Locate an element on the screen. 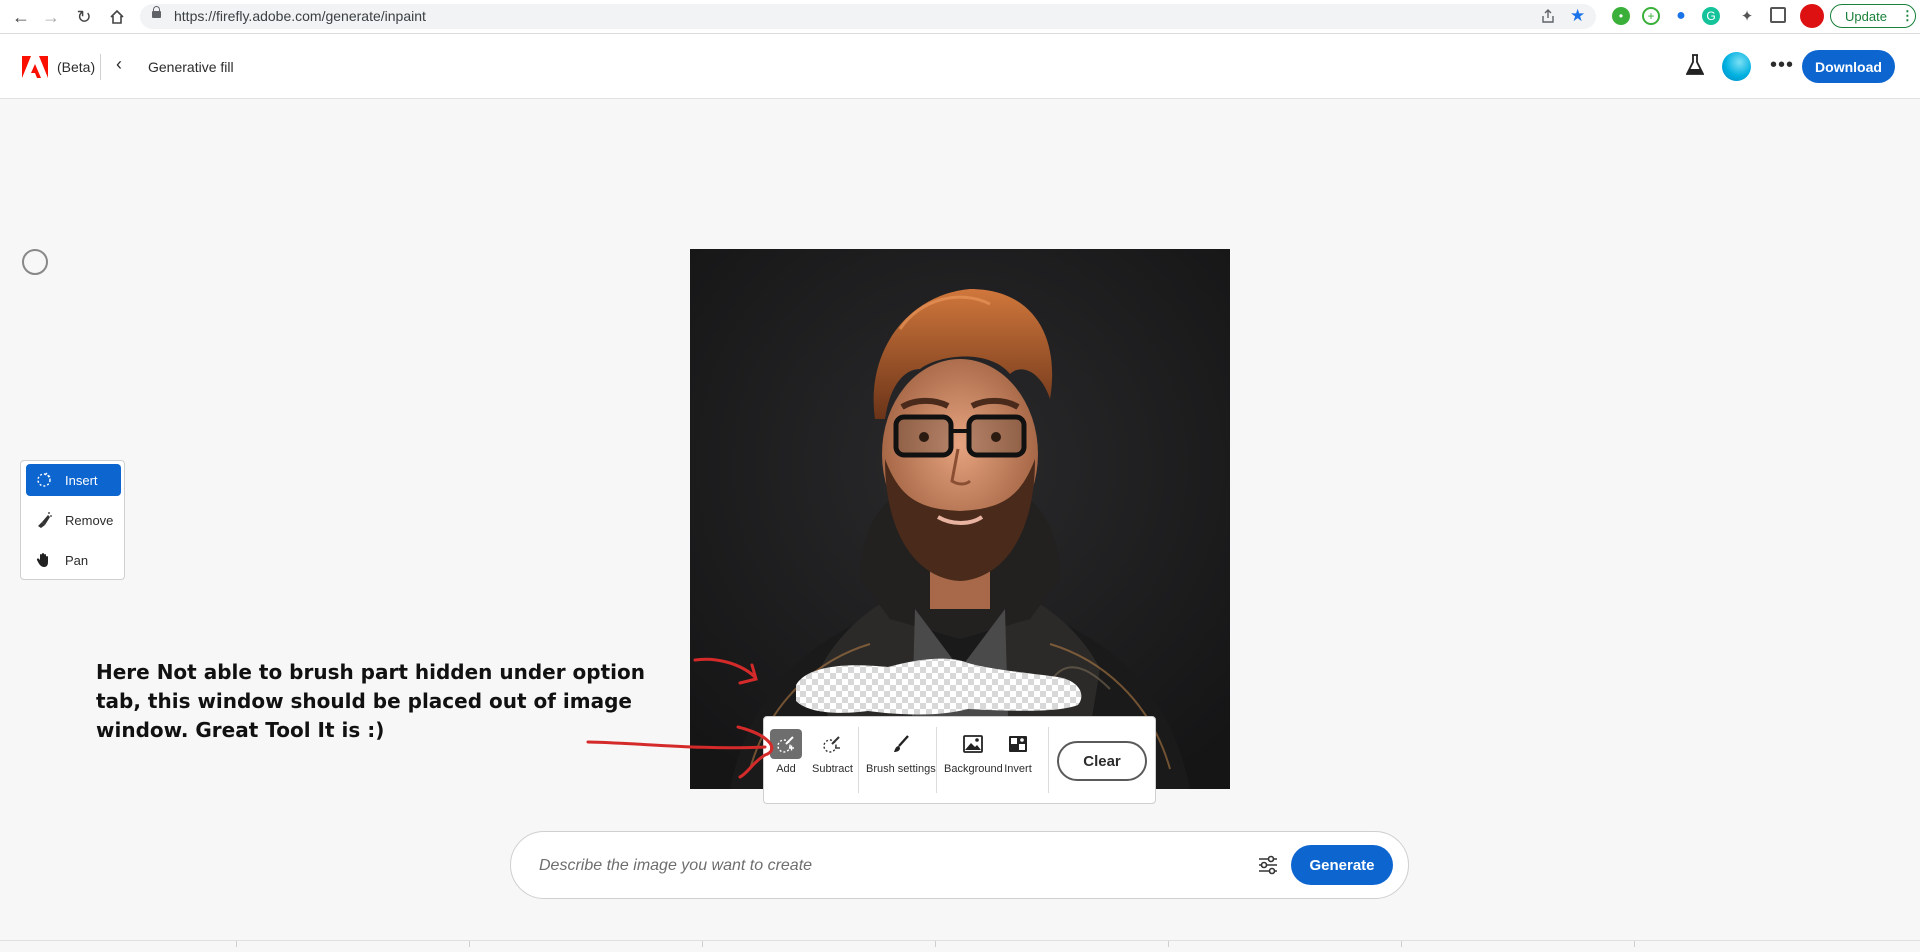 Image resolution: width=1920 pixels, height=952 pixels. app-header: (Beta) ‹ Generative fill ••• Download is located at coordinates (960, 66).